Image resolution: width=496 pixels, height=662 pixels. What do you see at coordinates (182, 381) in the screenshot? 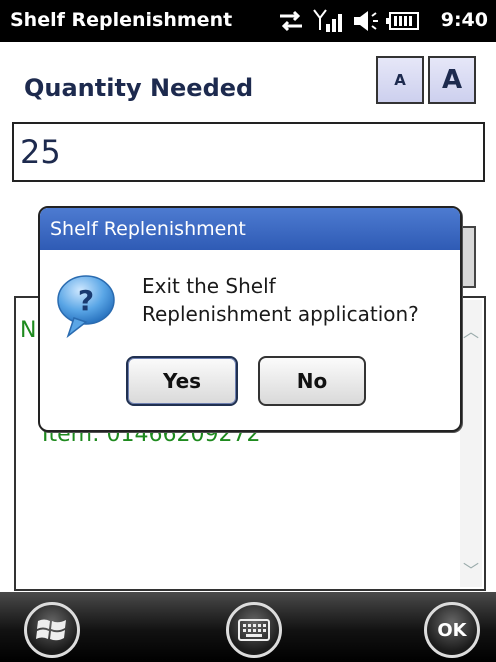
I see `yes-button: Yes` at bounding box center [182, 381].